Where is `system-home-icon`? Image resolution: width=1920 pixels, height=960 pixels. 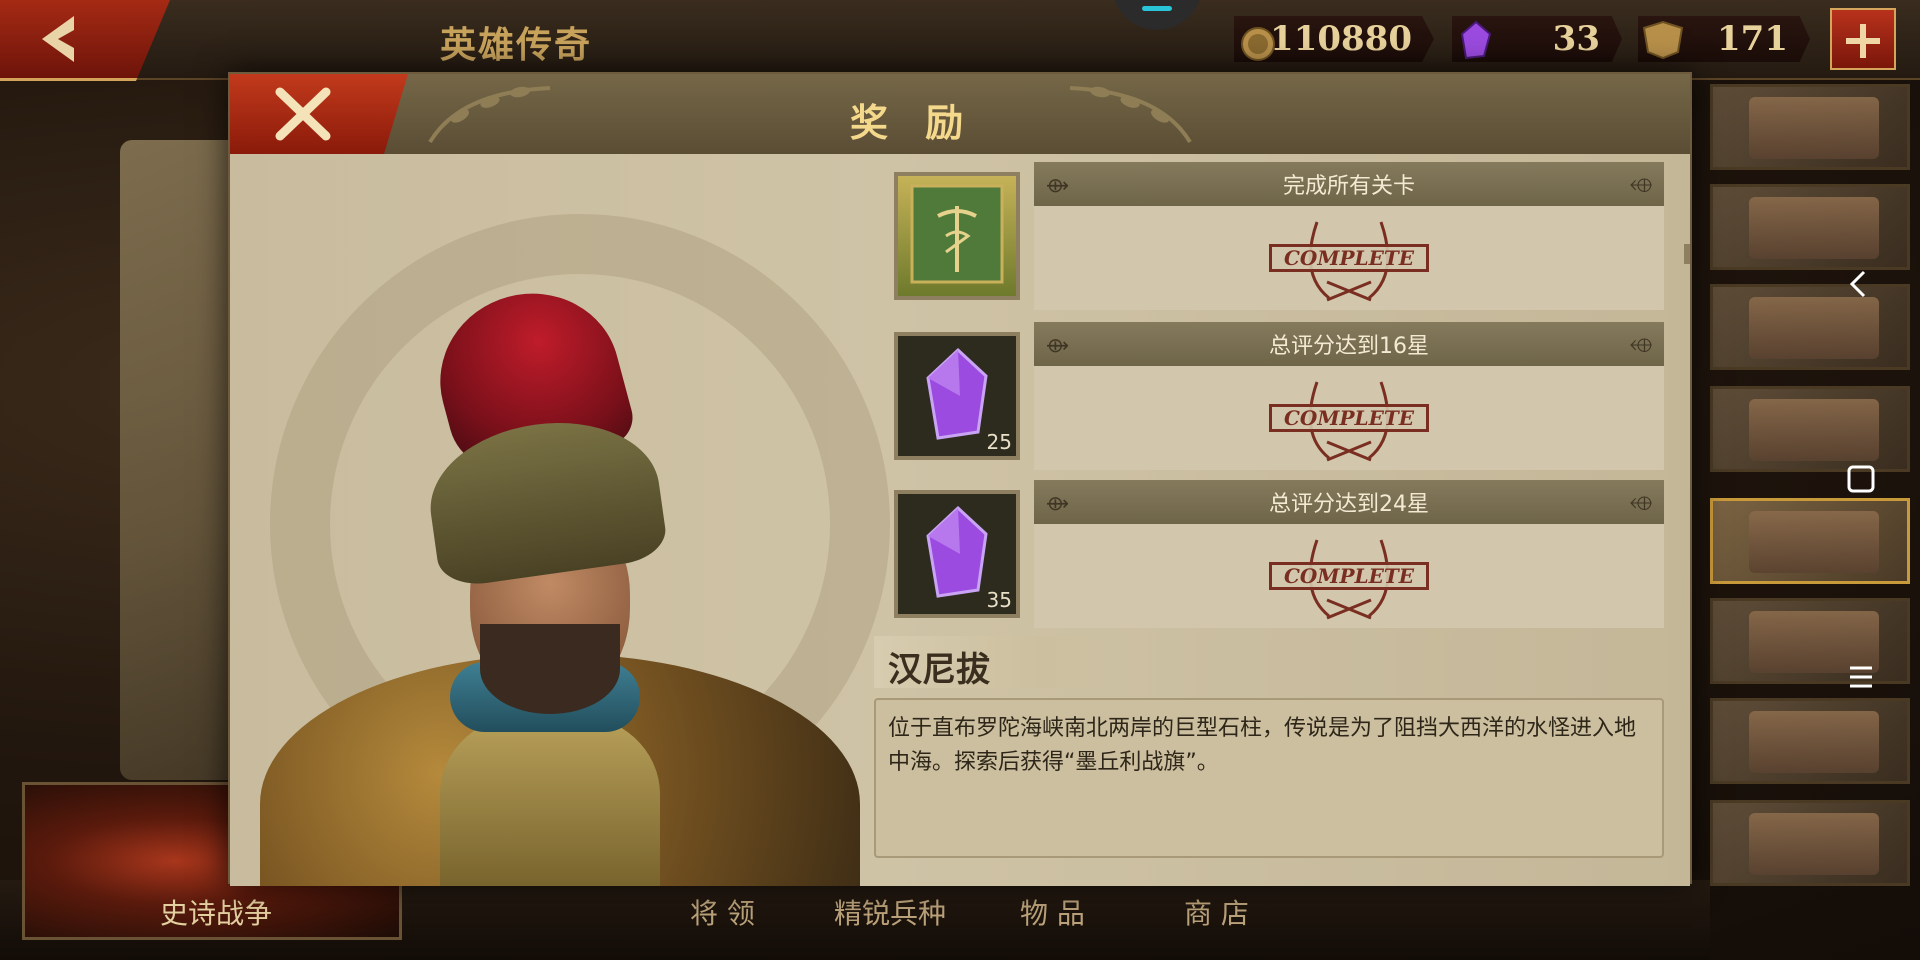
system-home-icon is located at coordinates (1861, 479).